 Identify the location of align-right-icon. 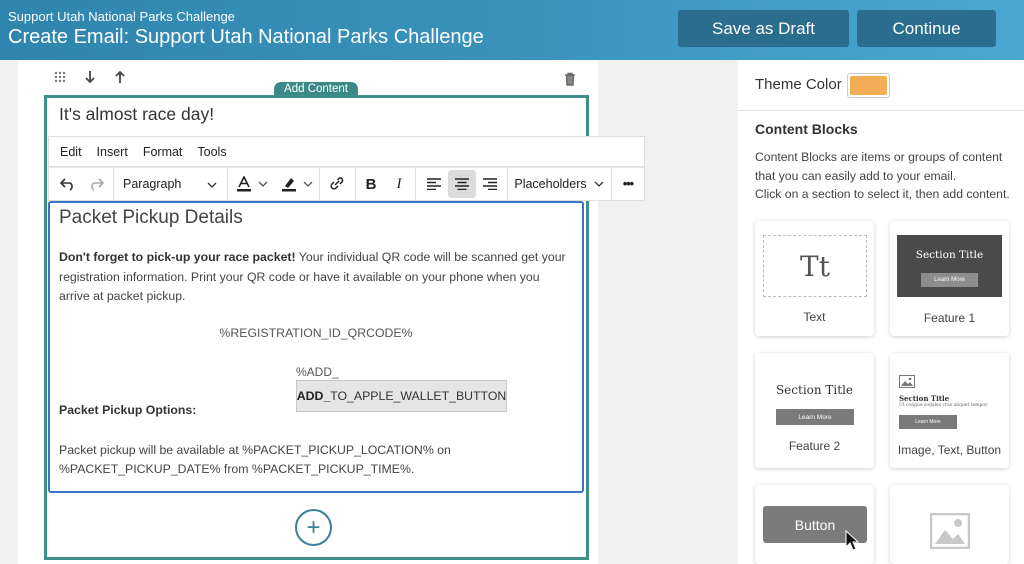
(490, 184).